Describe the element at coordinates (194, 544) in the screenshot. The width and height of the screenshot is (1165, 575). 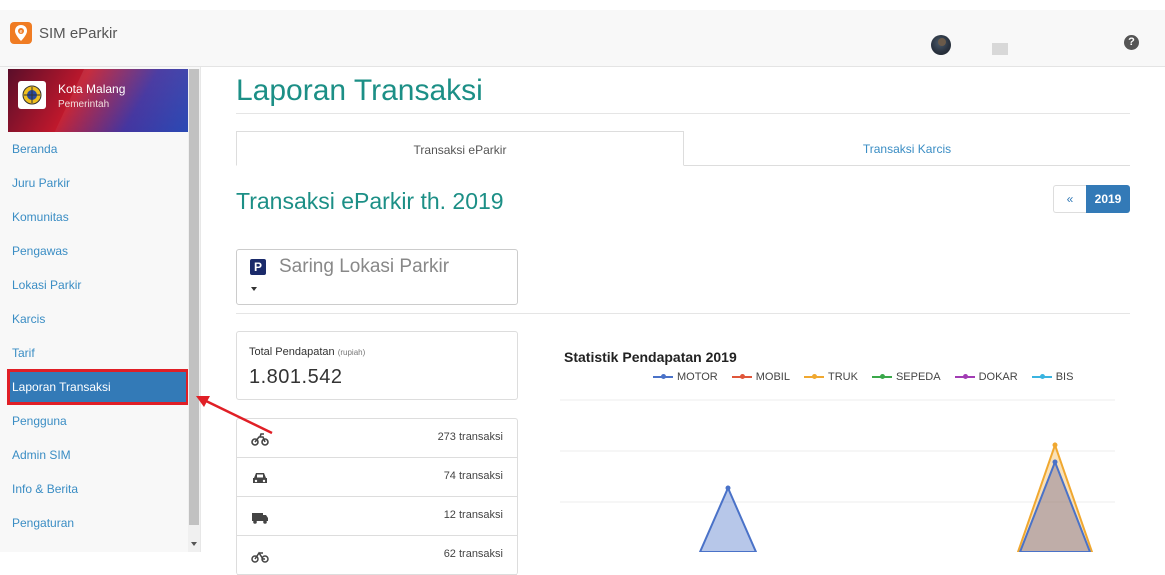
I see `scroll-down-arrow-icon` at that location.